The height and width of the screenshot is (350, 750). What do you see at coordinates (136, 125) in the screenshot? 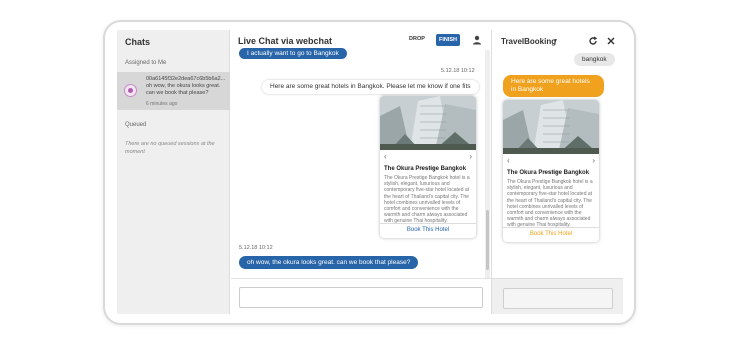
I see `queued-section-label: Queued` at bounding box center [136, 125].